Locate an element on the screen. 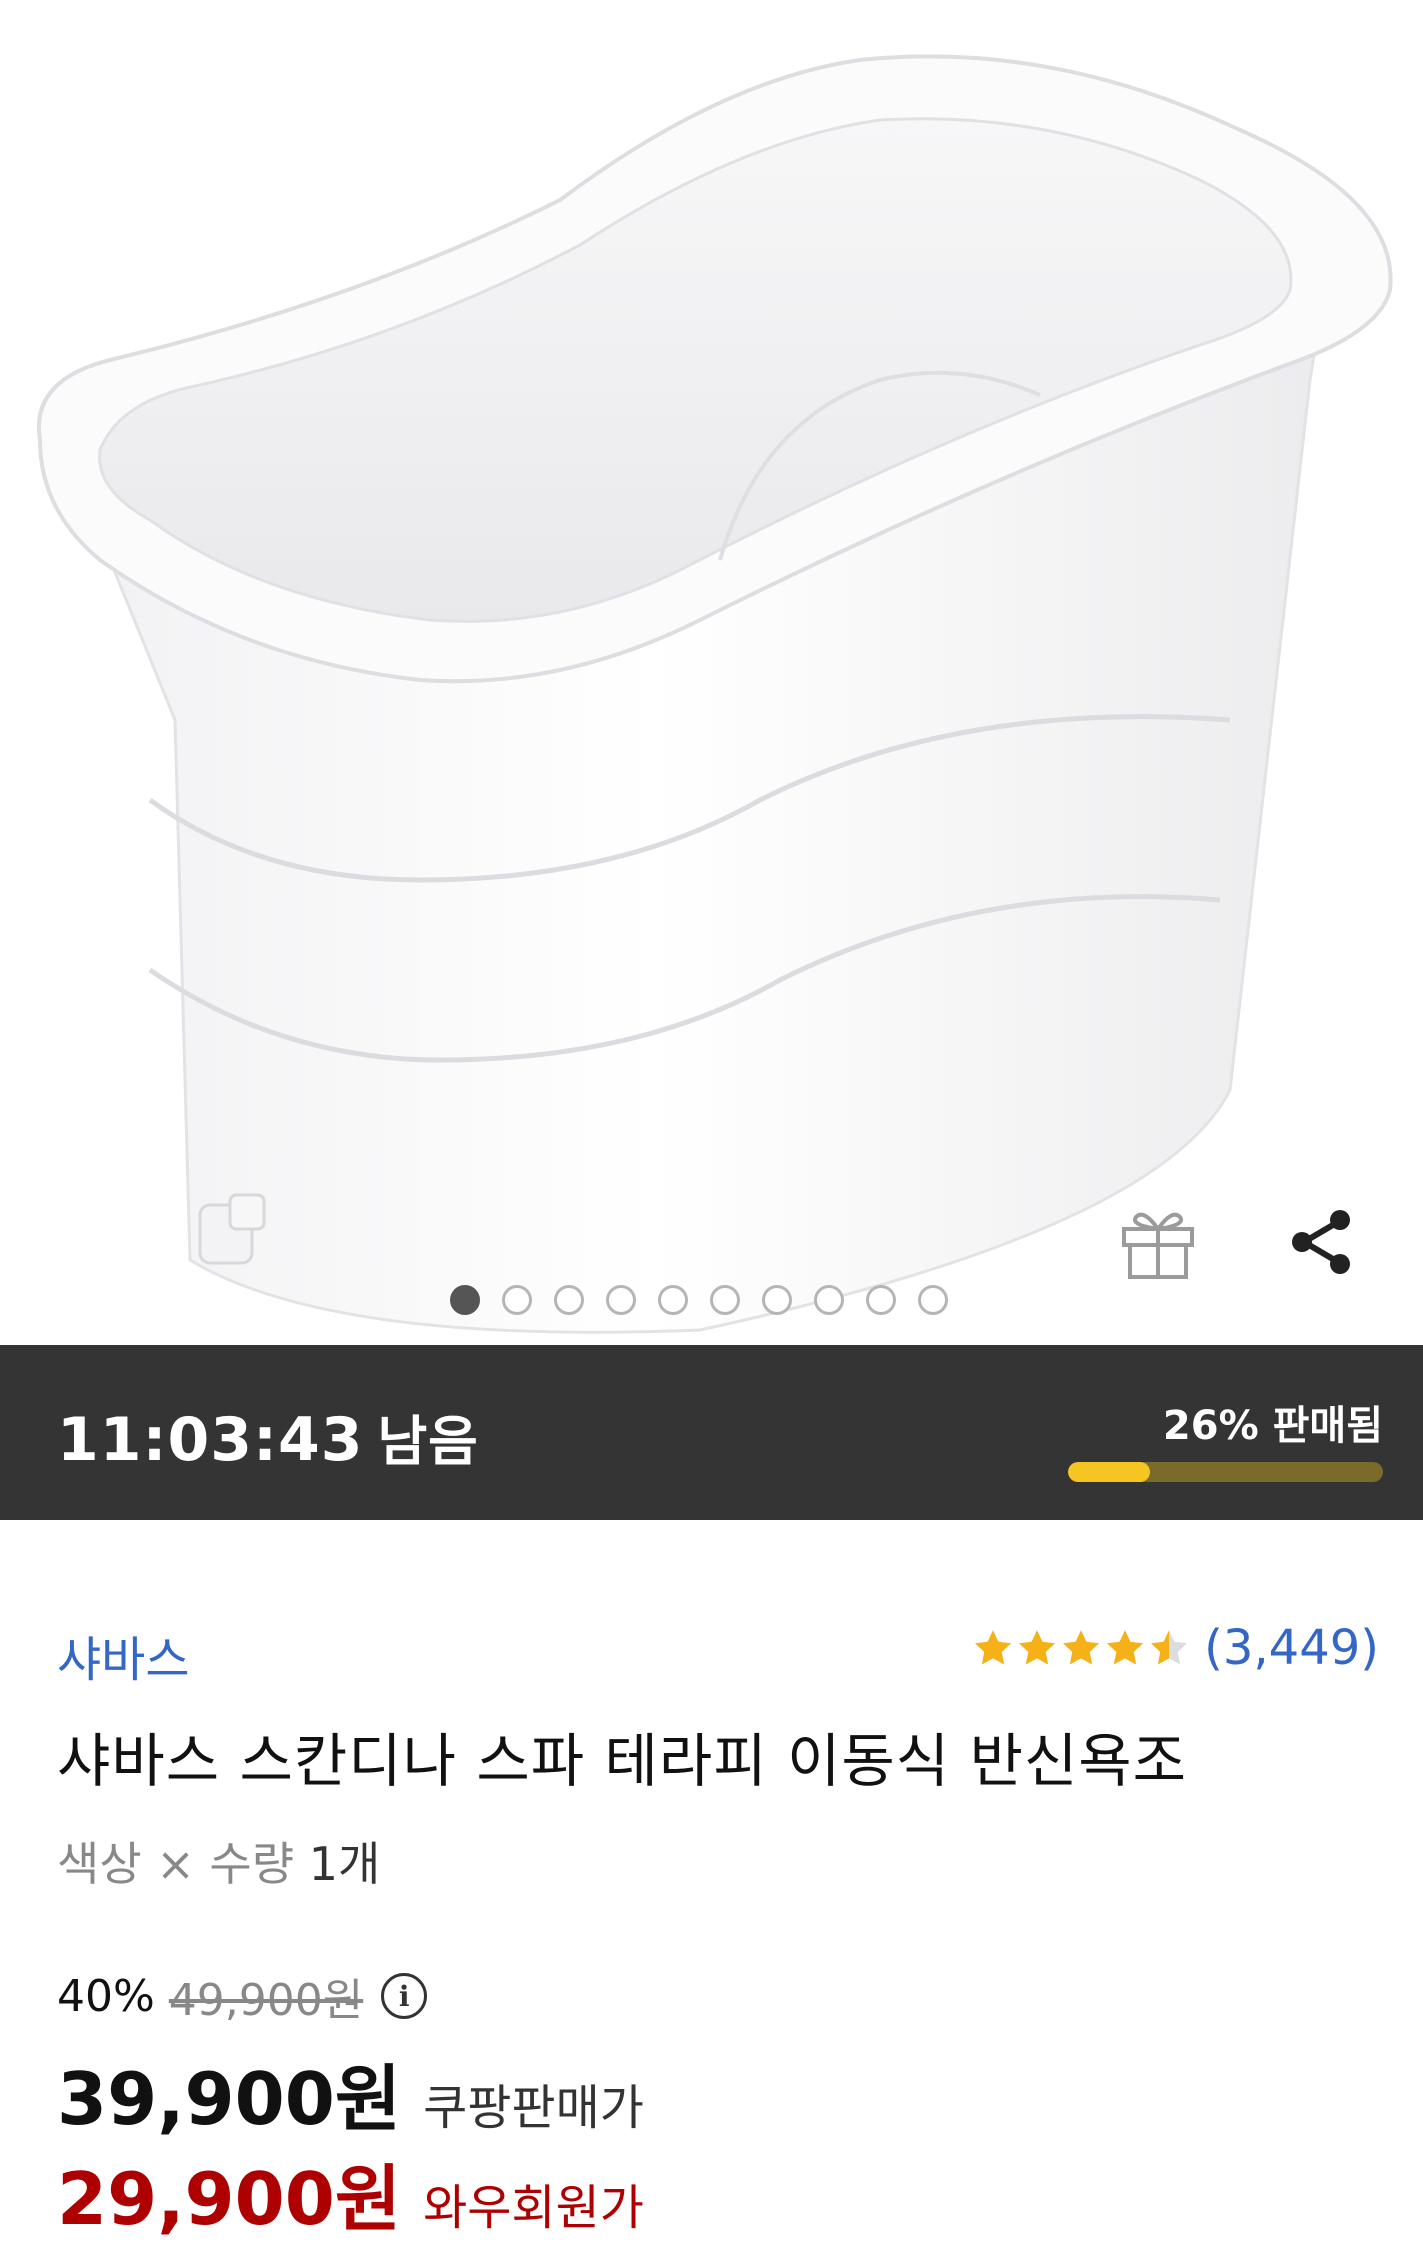  rating-stars is located at coordinates (1081, 1648).